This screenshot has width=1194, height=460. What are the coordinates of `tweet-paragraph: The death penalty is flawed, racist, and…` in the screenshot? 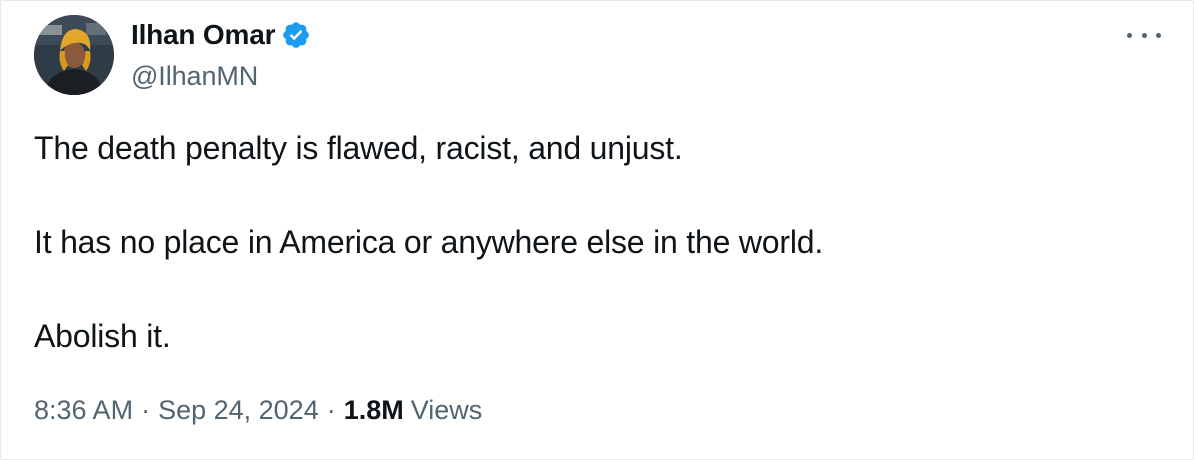 It's located at (358, 148).